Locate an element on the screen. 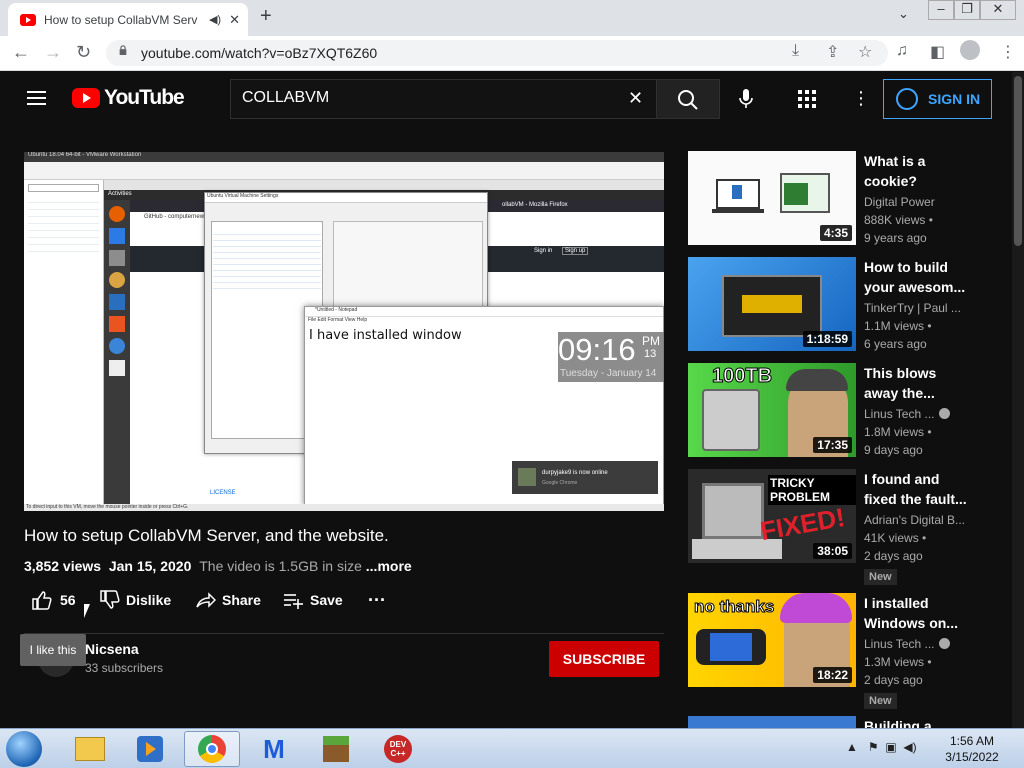 The height and width of the screenshot is (768, 1024). youtube-favicon-icon is located at coordinates (28, 19).